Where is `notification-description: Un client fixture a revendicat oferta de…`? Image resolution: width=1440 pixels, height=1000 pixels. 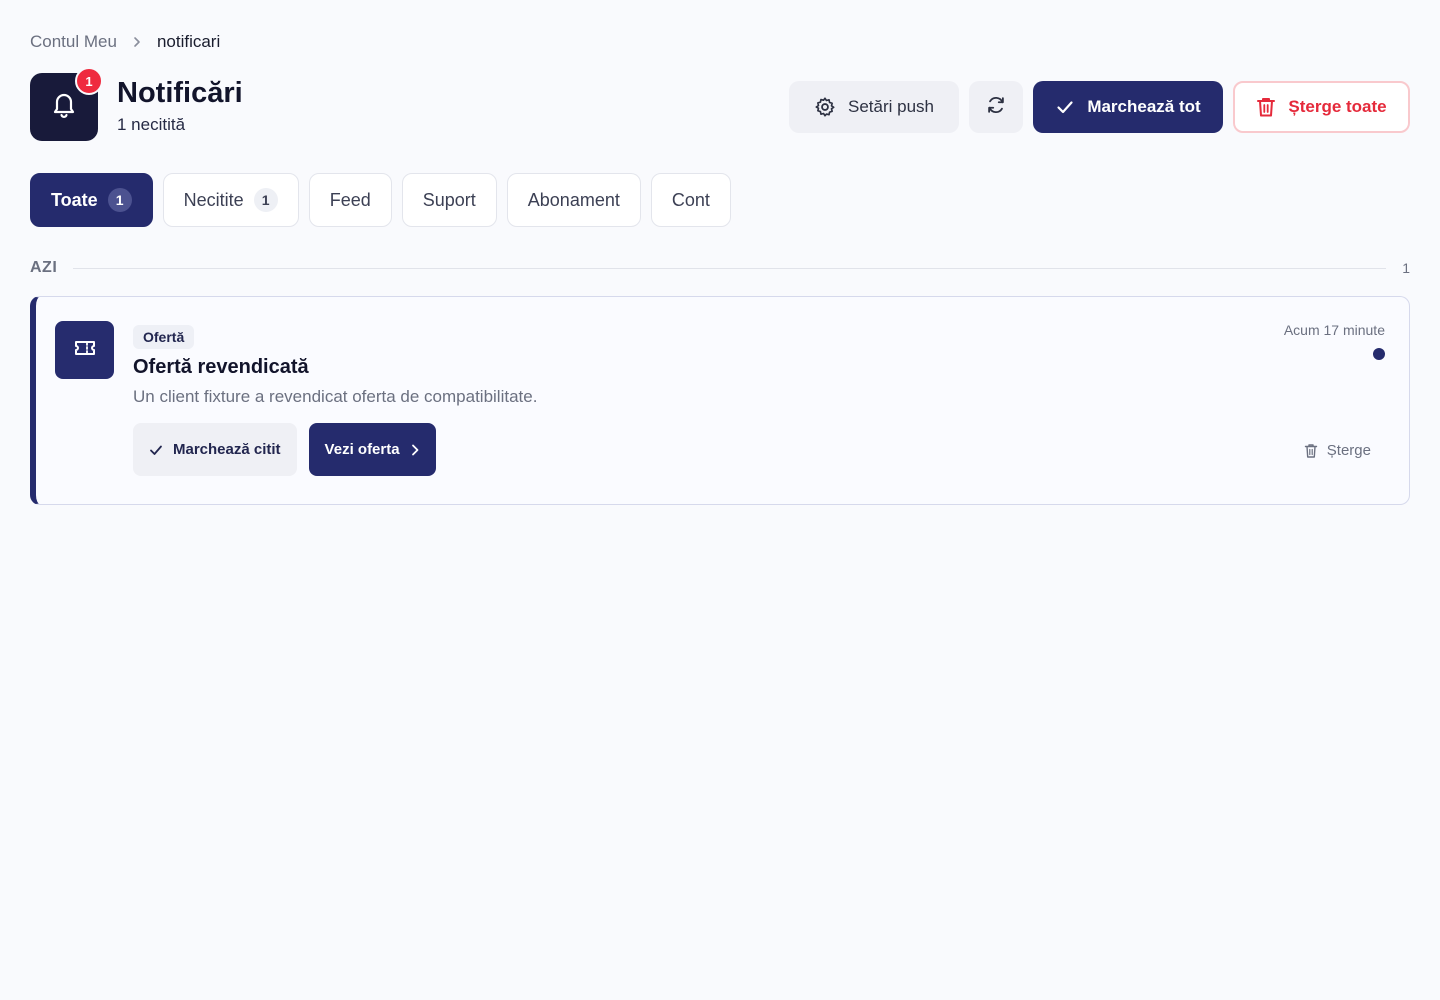 notification-description: Un client fixture a revendicat oferta de… is located at coordinates (335, 396).